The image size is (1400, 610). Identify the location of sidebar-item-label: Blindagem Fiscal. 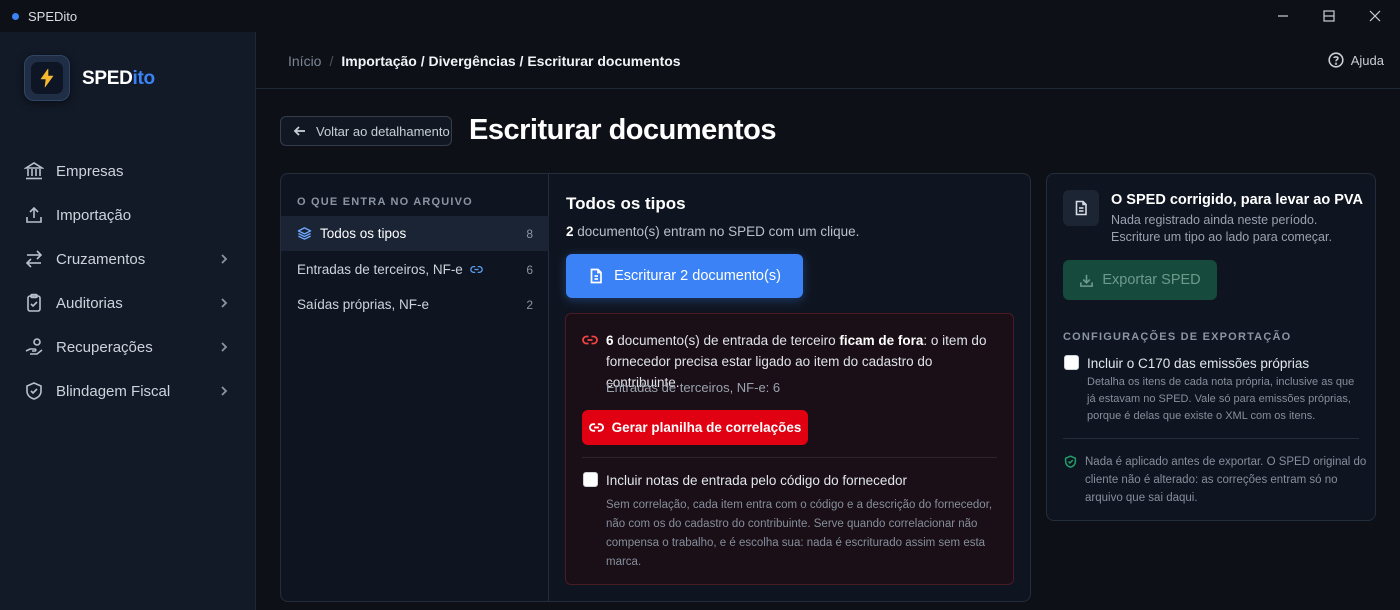
(113, 391).